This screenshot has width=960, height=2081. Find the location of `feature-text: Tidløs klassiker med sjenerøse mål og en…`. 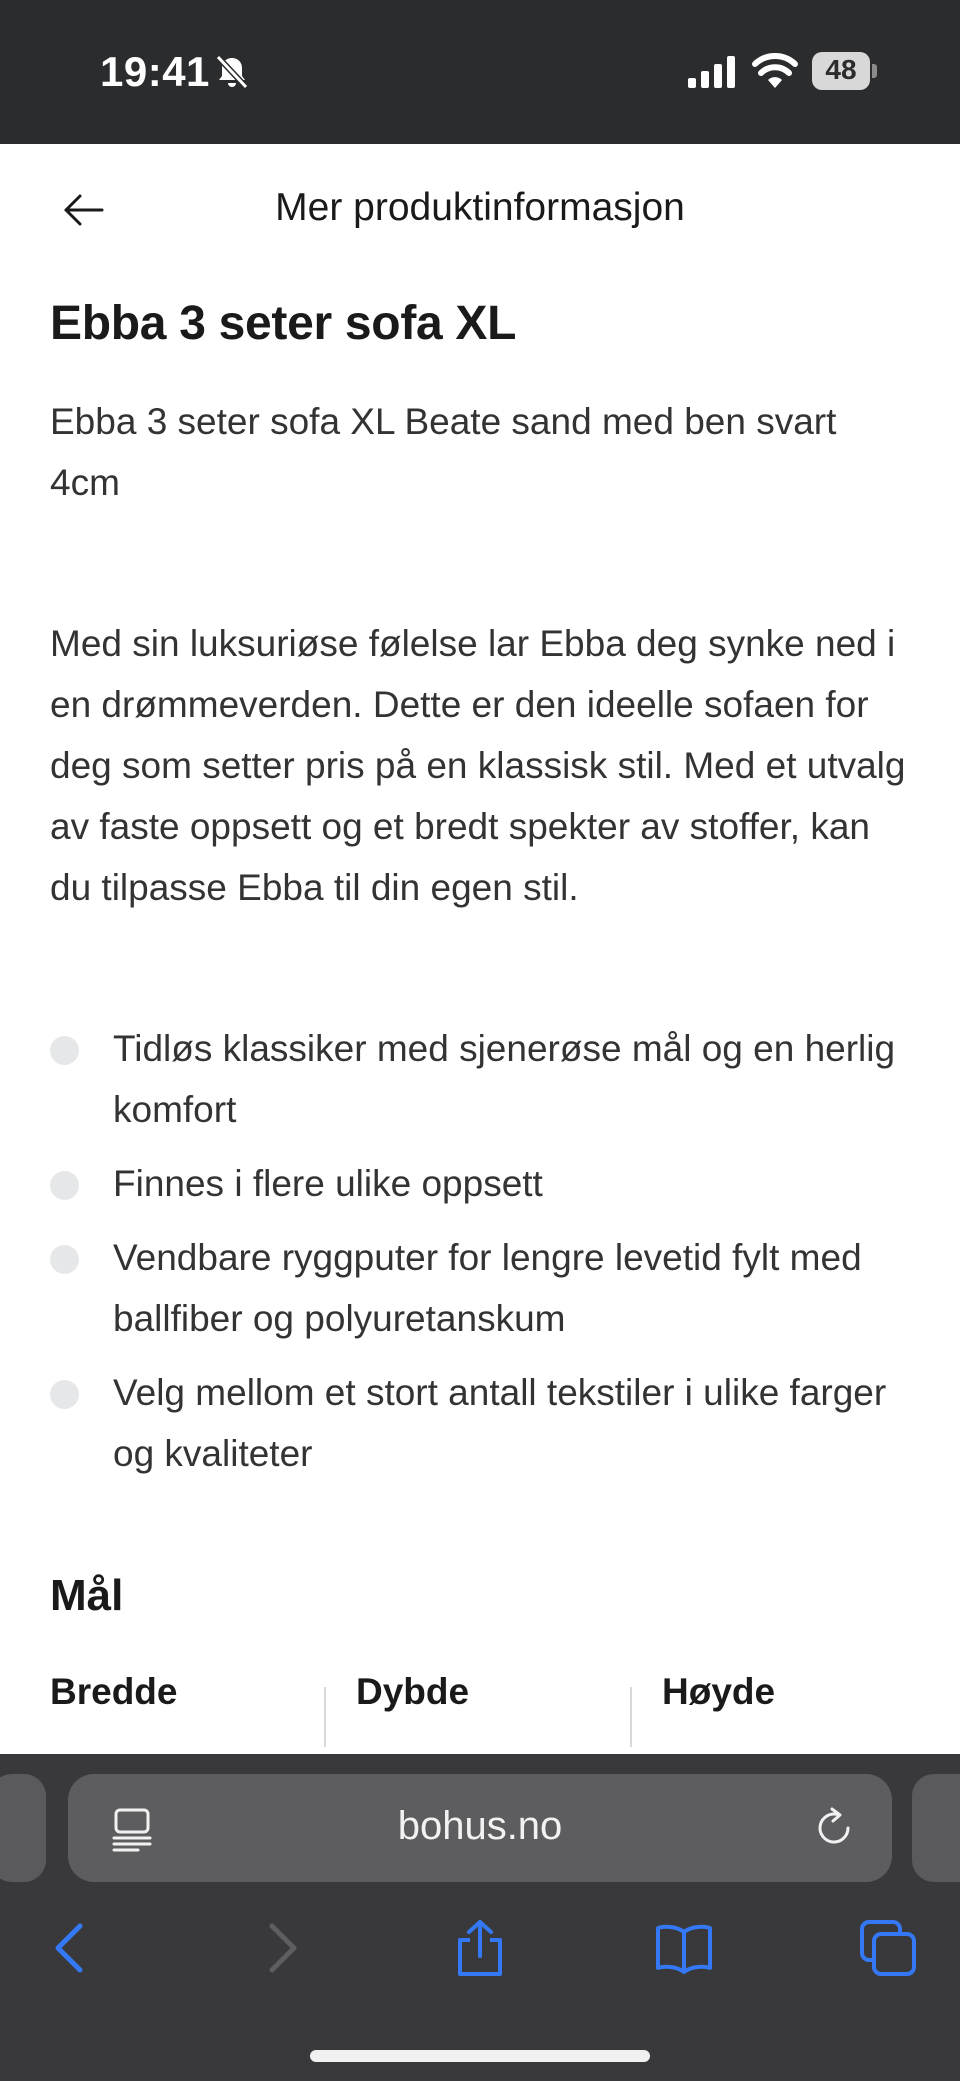

feature-text: Tidløs klassiker med sjenerøse mål og en… is located at coordinates (504, 1079).